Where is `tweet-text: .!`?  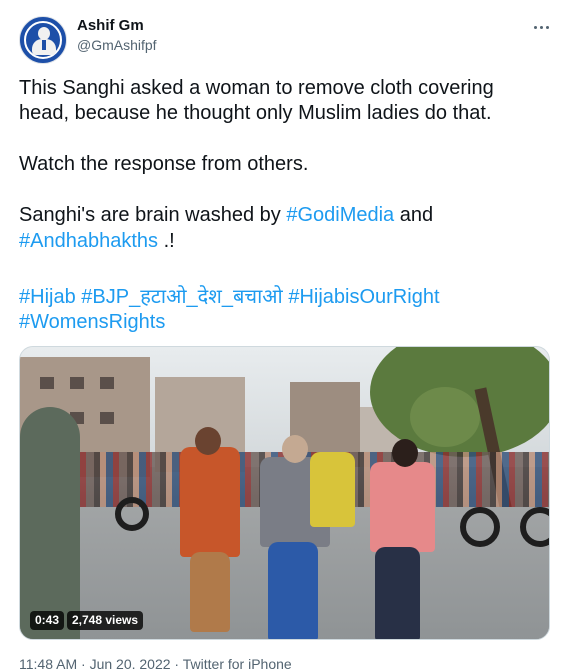 tweet-text: .! is located at coordinates (166, 241).